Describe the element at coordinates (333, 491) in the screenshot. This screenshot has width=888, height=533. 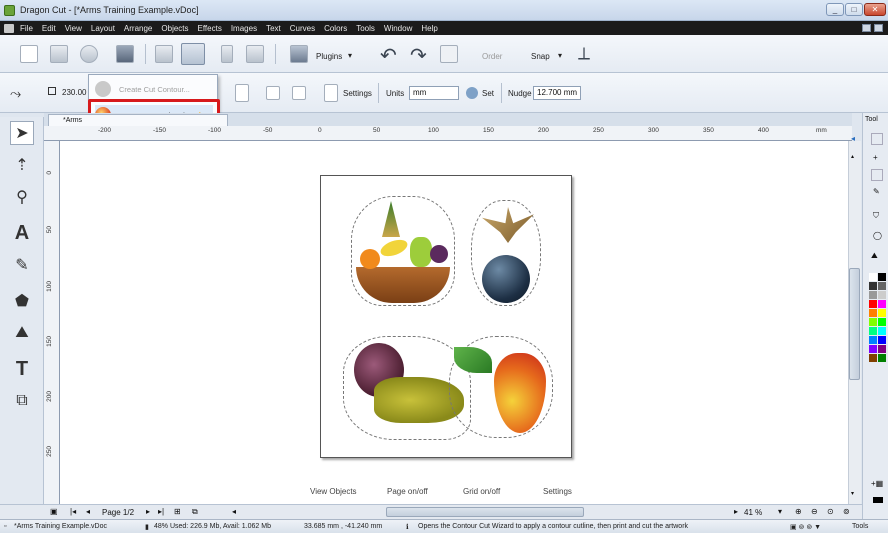
I see `view-objects-link: View Objects` at that location.